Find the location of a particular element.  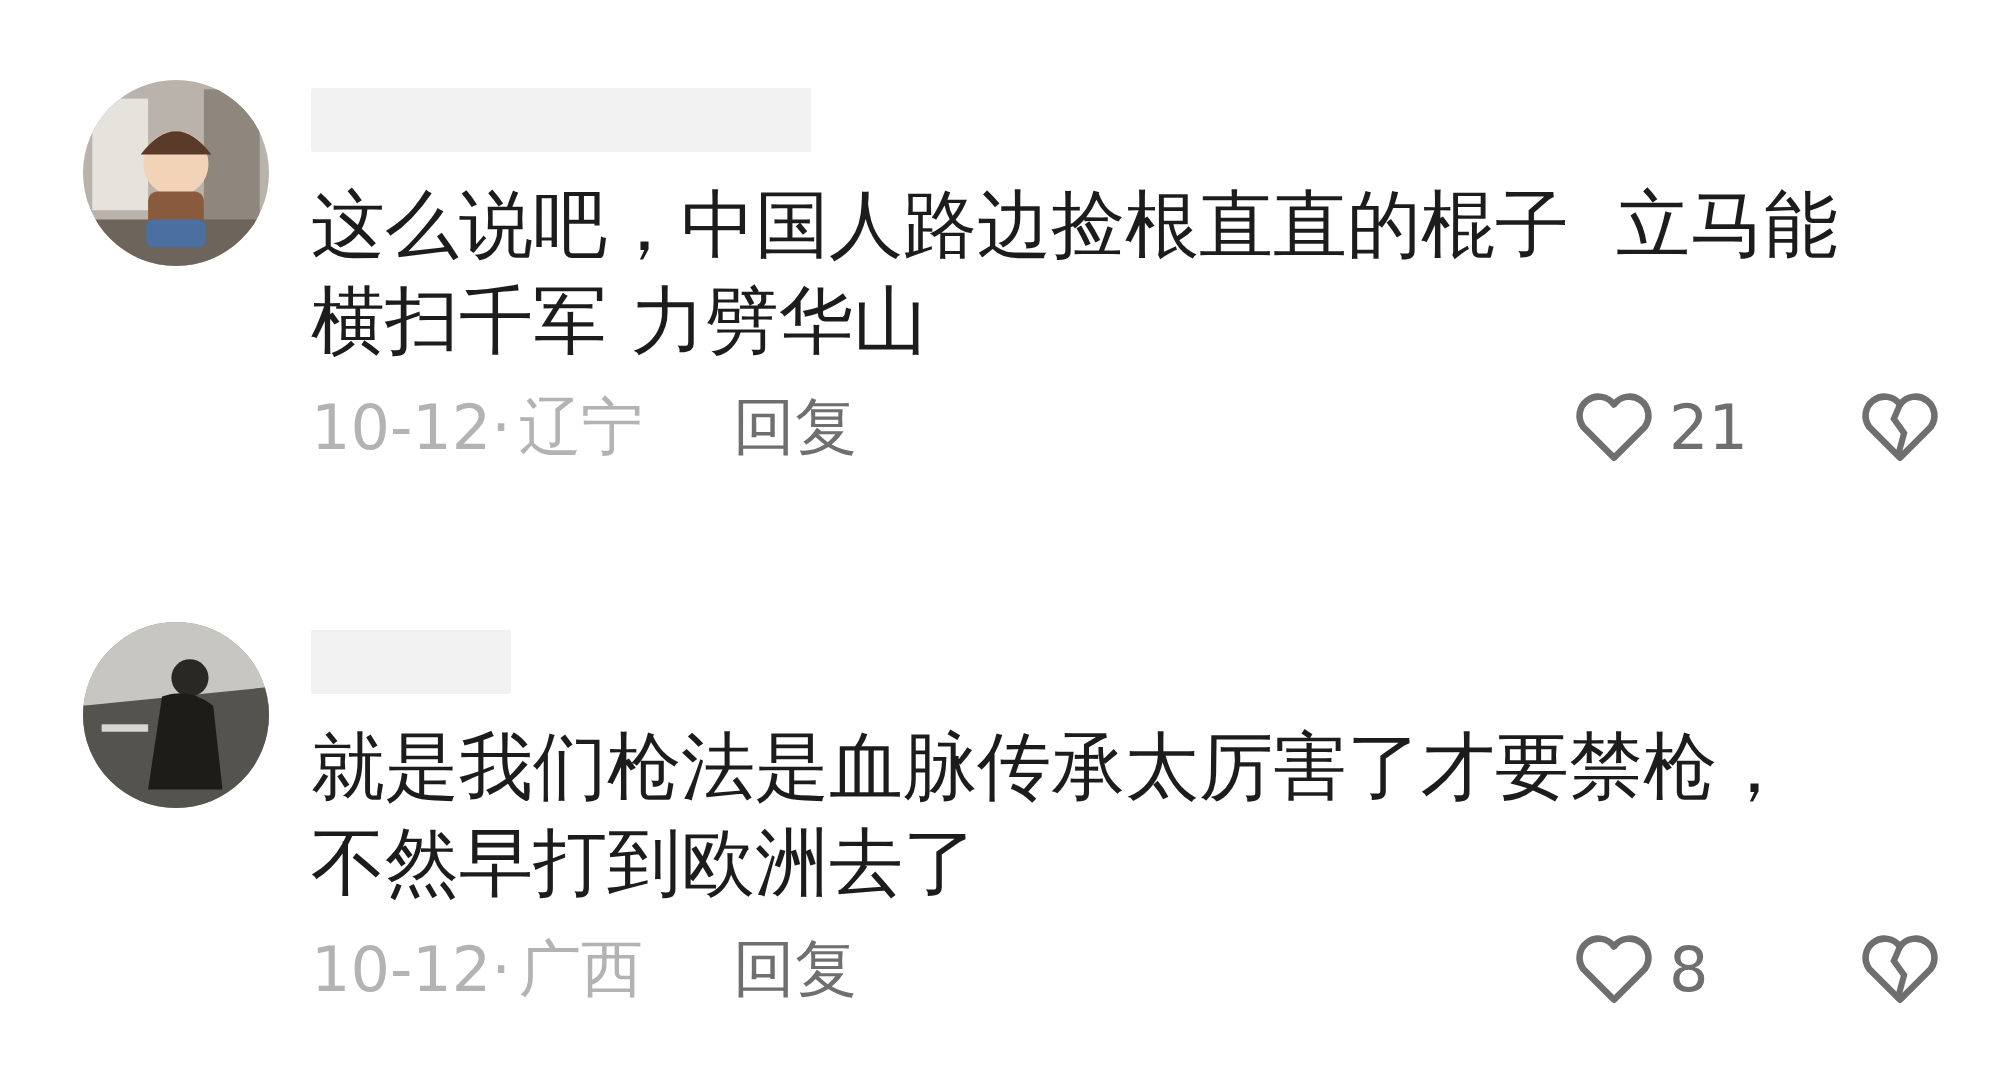

comment-location: 辽宁 is located at coordinates (580, 427).